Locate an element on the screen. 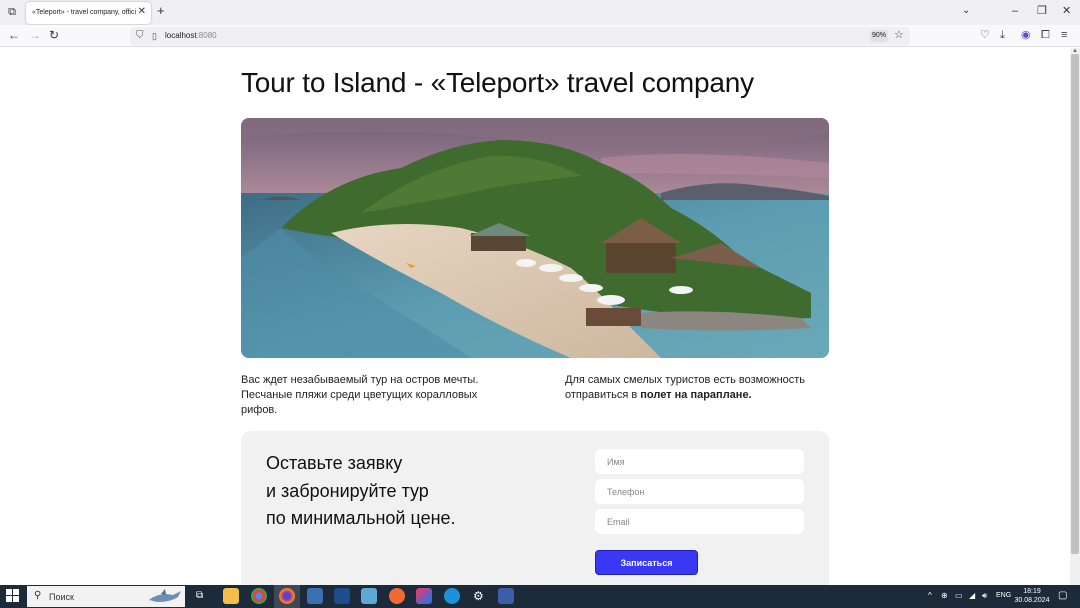  zoom-level: 90% is located at coordinates (879, 36).